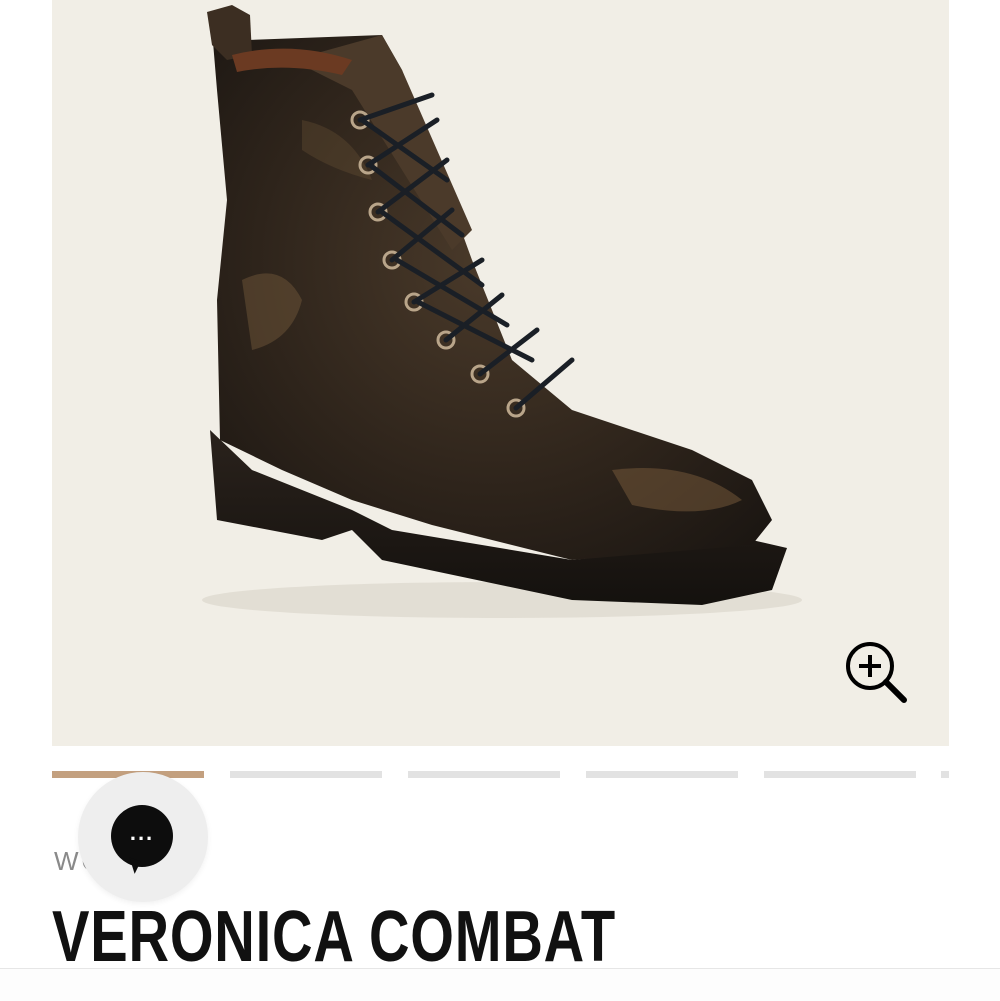  I want to click on zoom-in-icon, so click(876, 672).